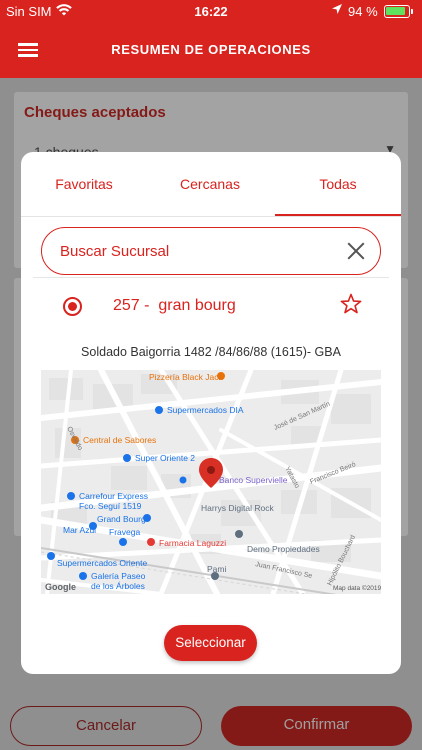 This screenshot has width=422, height=750. I want to click on cancel-button: Cancelar, so click(106, 726).